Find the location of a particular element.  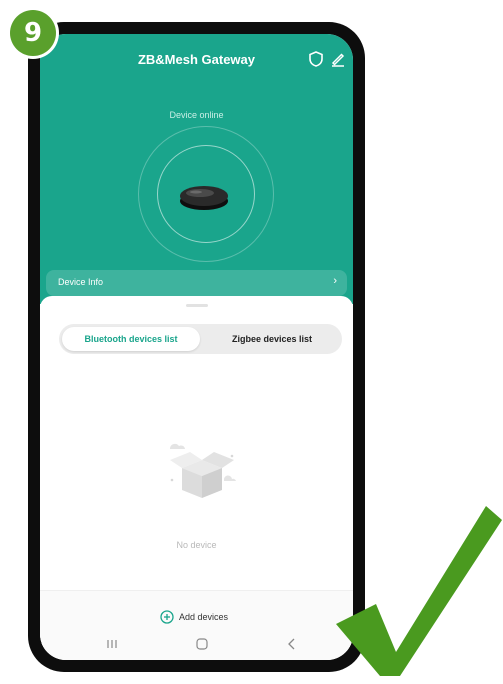

add-devices-button: Add devices is located at coordinates (194, 617).